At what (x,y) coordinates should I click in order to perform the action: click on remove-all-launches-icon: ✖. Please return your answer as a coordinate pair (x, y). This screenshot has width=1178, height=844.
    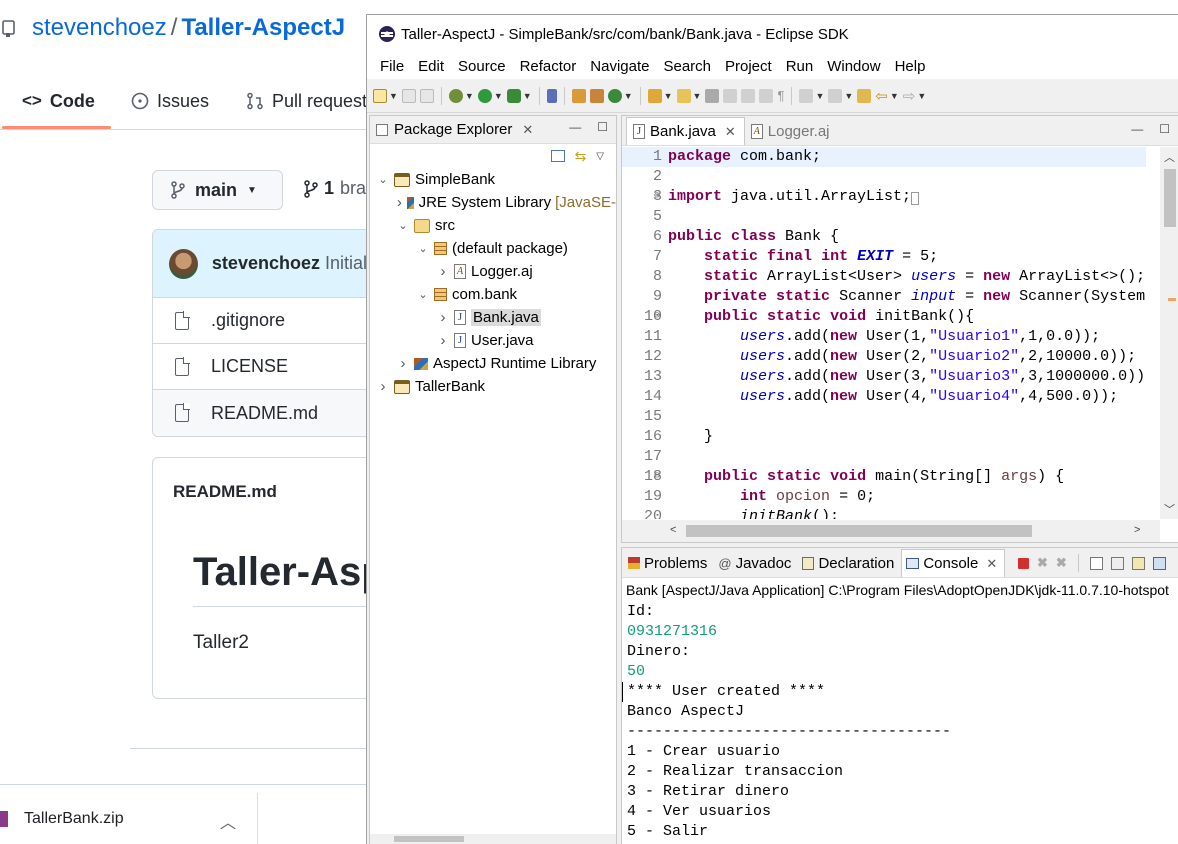
    Looking at the image, I should click on (1061, 563).